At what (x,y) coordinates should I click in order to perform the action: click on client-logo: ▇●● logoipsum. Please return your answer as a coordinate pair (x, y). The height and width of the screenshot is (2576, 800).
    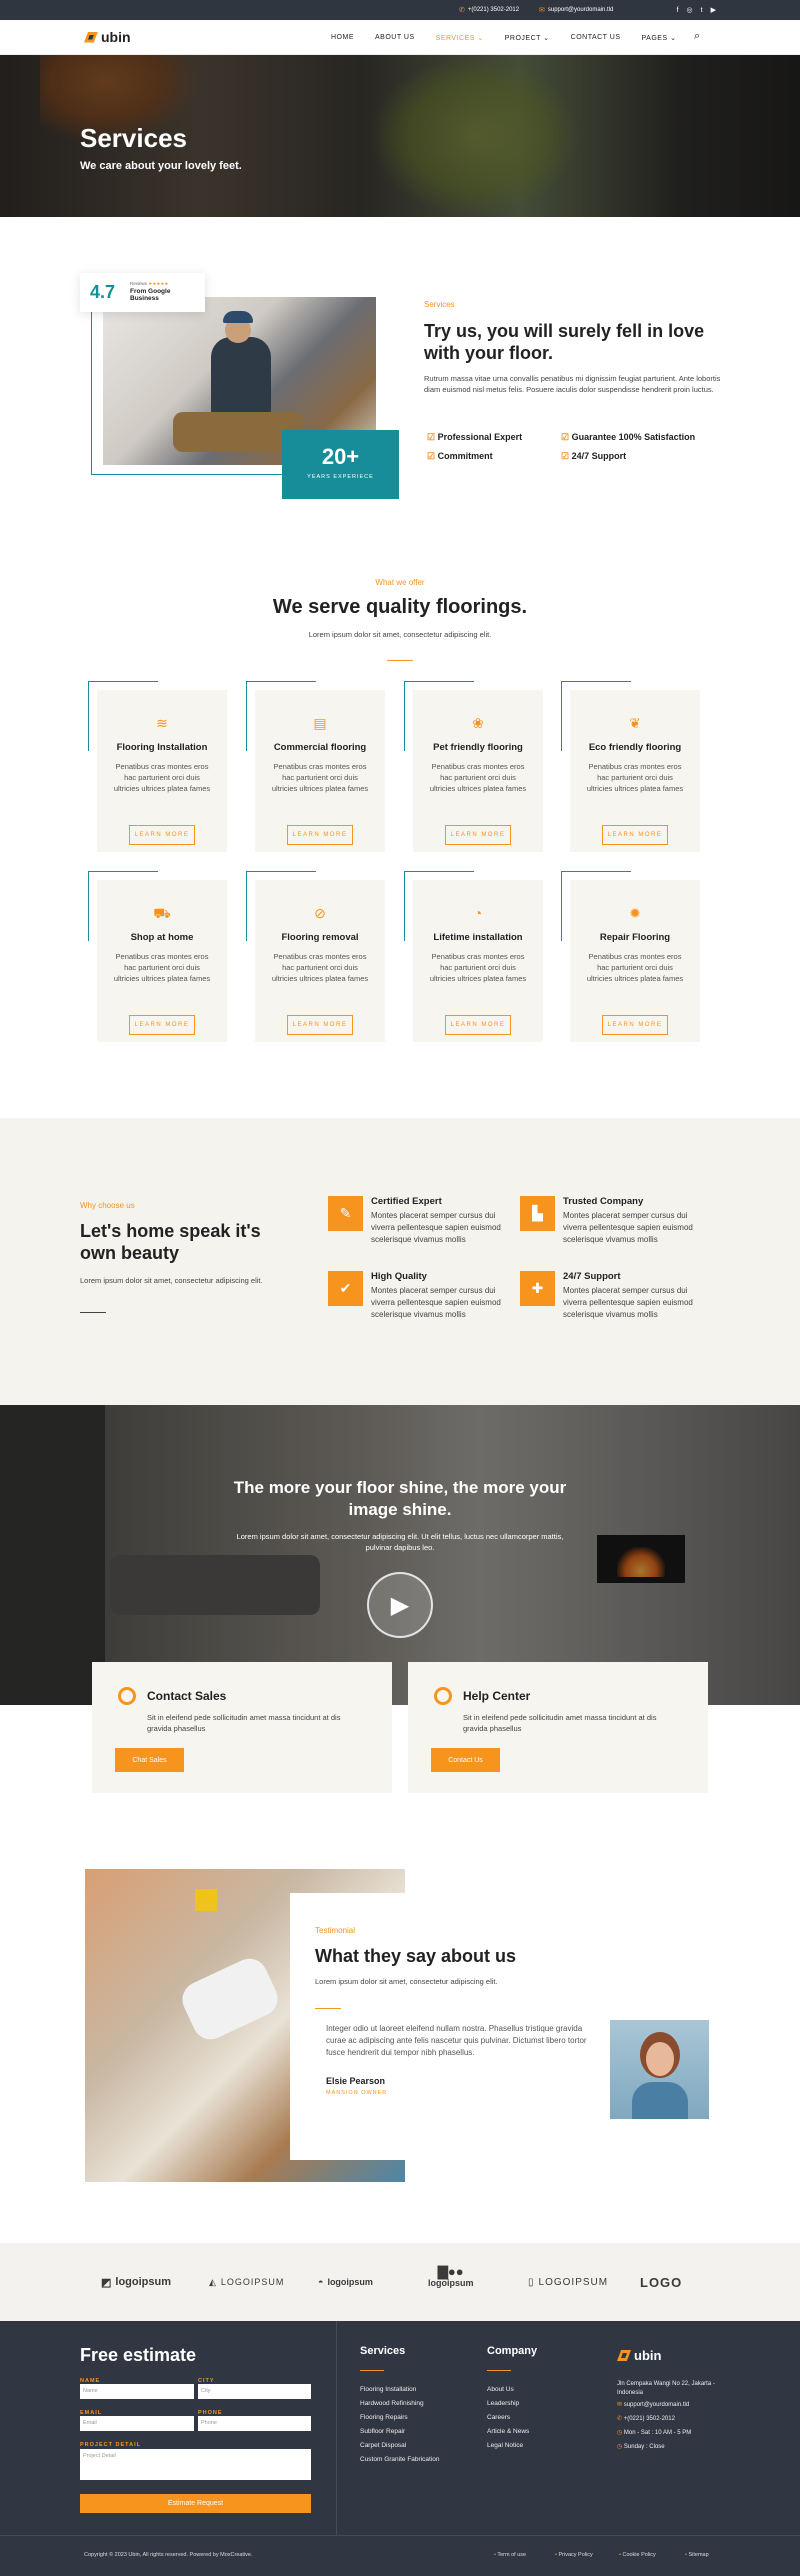
    Looking at the image, I should click on (451, 2282).